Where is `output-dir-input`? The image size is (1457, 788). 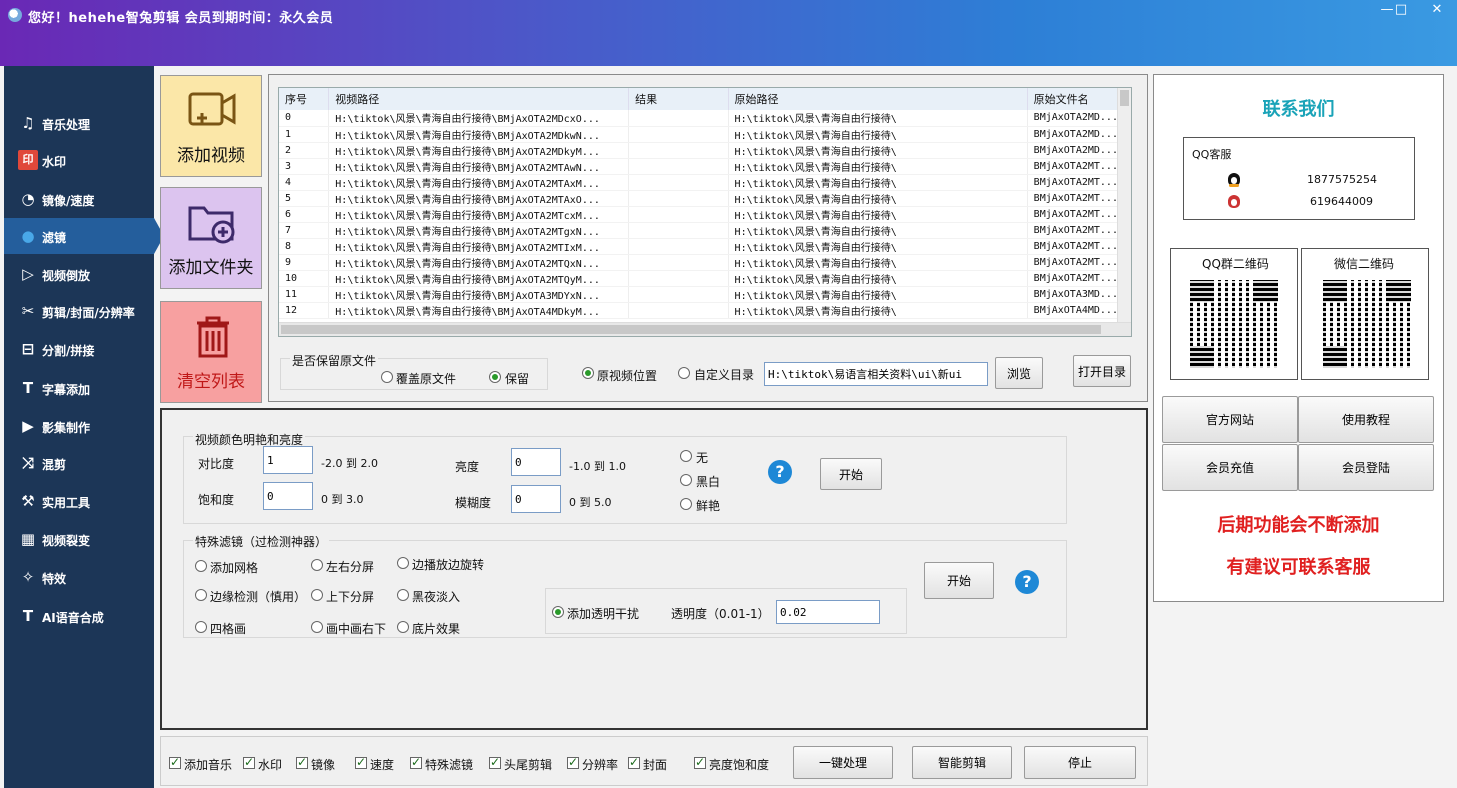
output-dir-input is located at coordinates (876, 374).